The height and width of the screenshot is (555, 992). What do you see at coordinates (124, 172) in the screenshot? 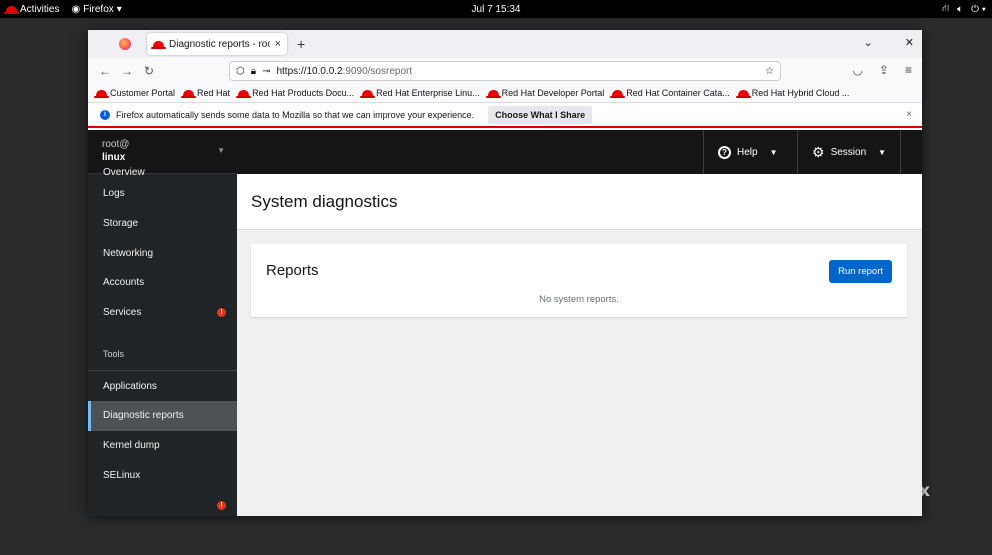
I see `sidebar-item-label: Overview` at bounding box center [124, 172].